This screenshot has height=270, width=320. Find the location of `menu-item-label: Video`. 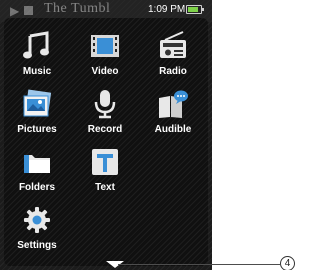

menu-item-label: Video is located at coordinates (105, 71).